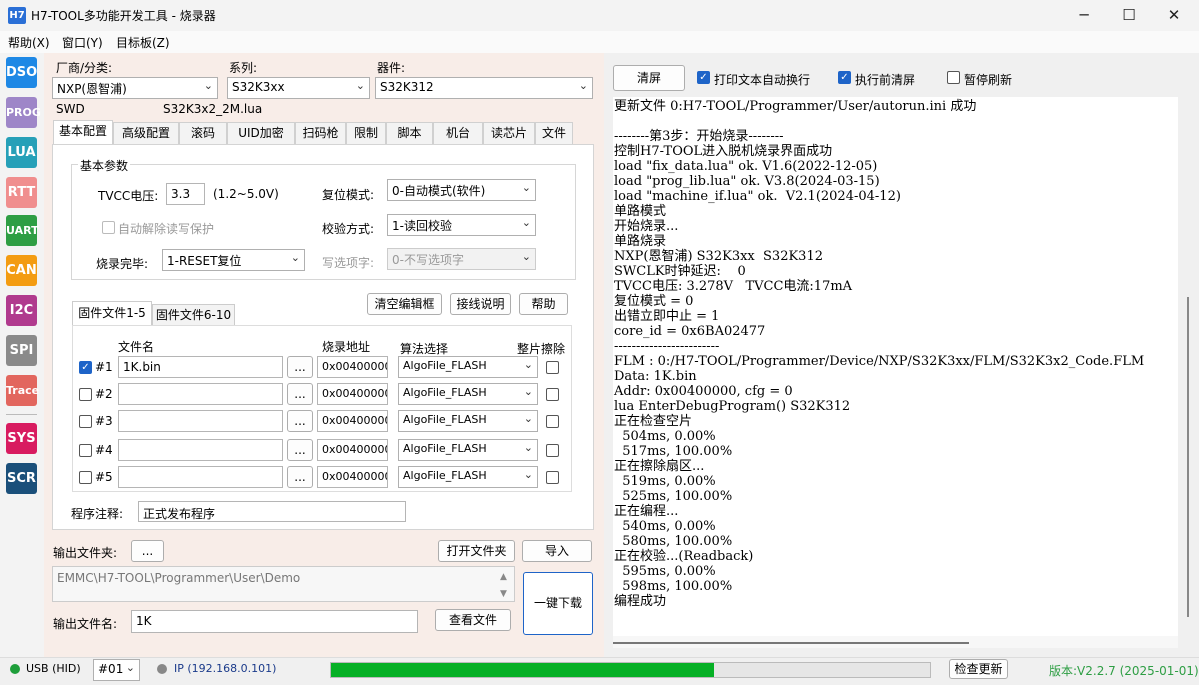 The width and height of the screenshot is (1199, 685). Describe the element at coordinates (673, 451) in the screenshot. I see `log-line: 517ms, 100.00%` at that location.